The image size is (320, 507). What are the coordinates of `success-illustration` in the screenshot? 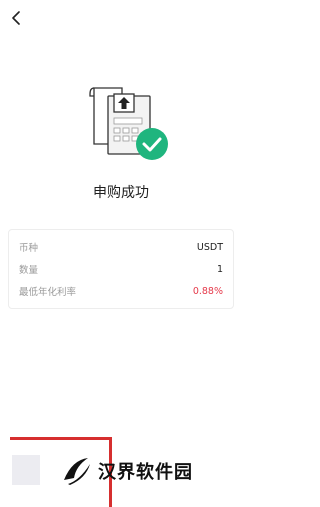 It's located at (129, 124).